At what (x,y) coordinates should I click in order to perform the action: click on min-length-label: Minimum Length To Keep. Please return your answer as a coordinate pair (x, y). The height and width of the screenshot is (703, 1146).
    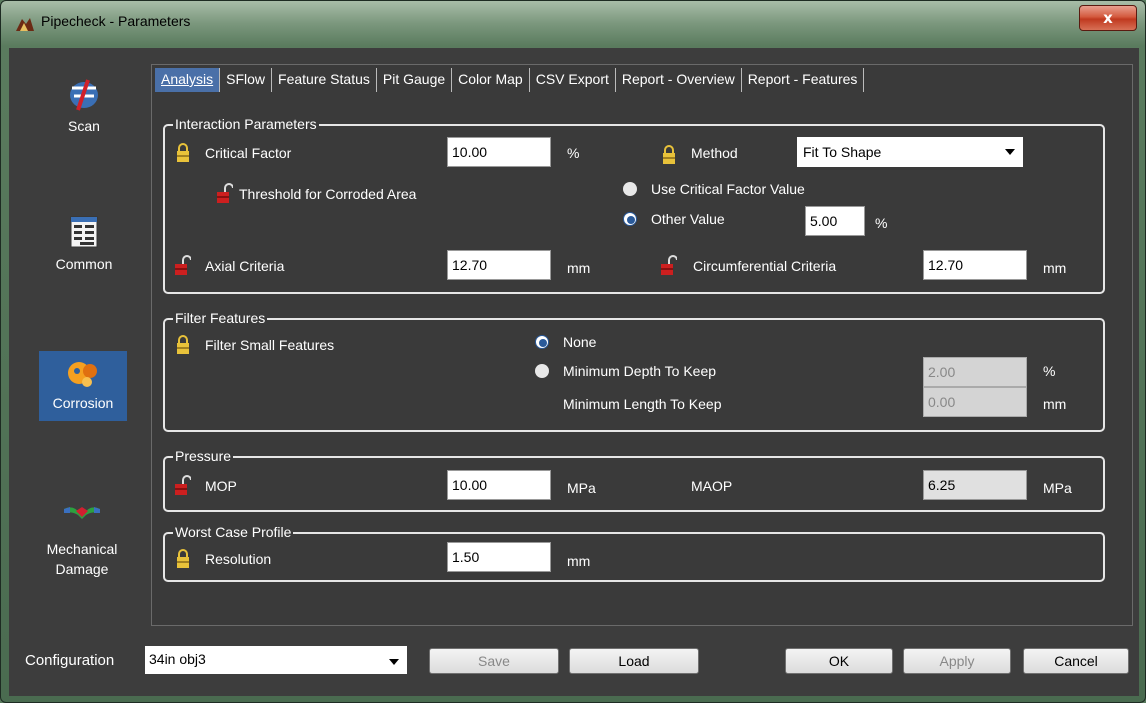
    Looking at the image, I should click on (642, 404).